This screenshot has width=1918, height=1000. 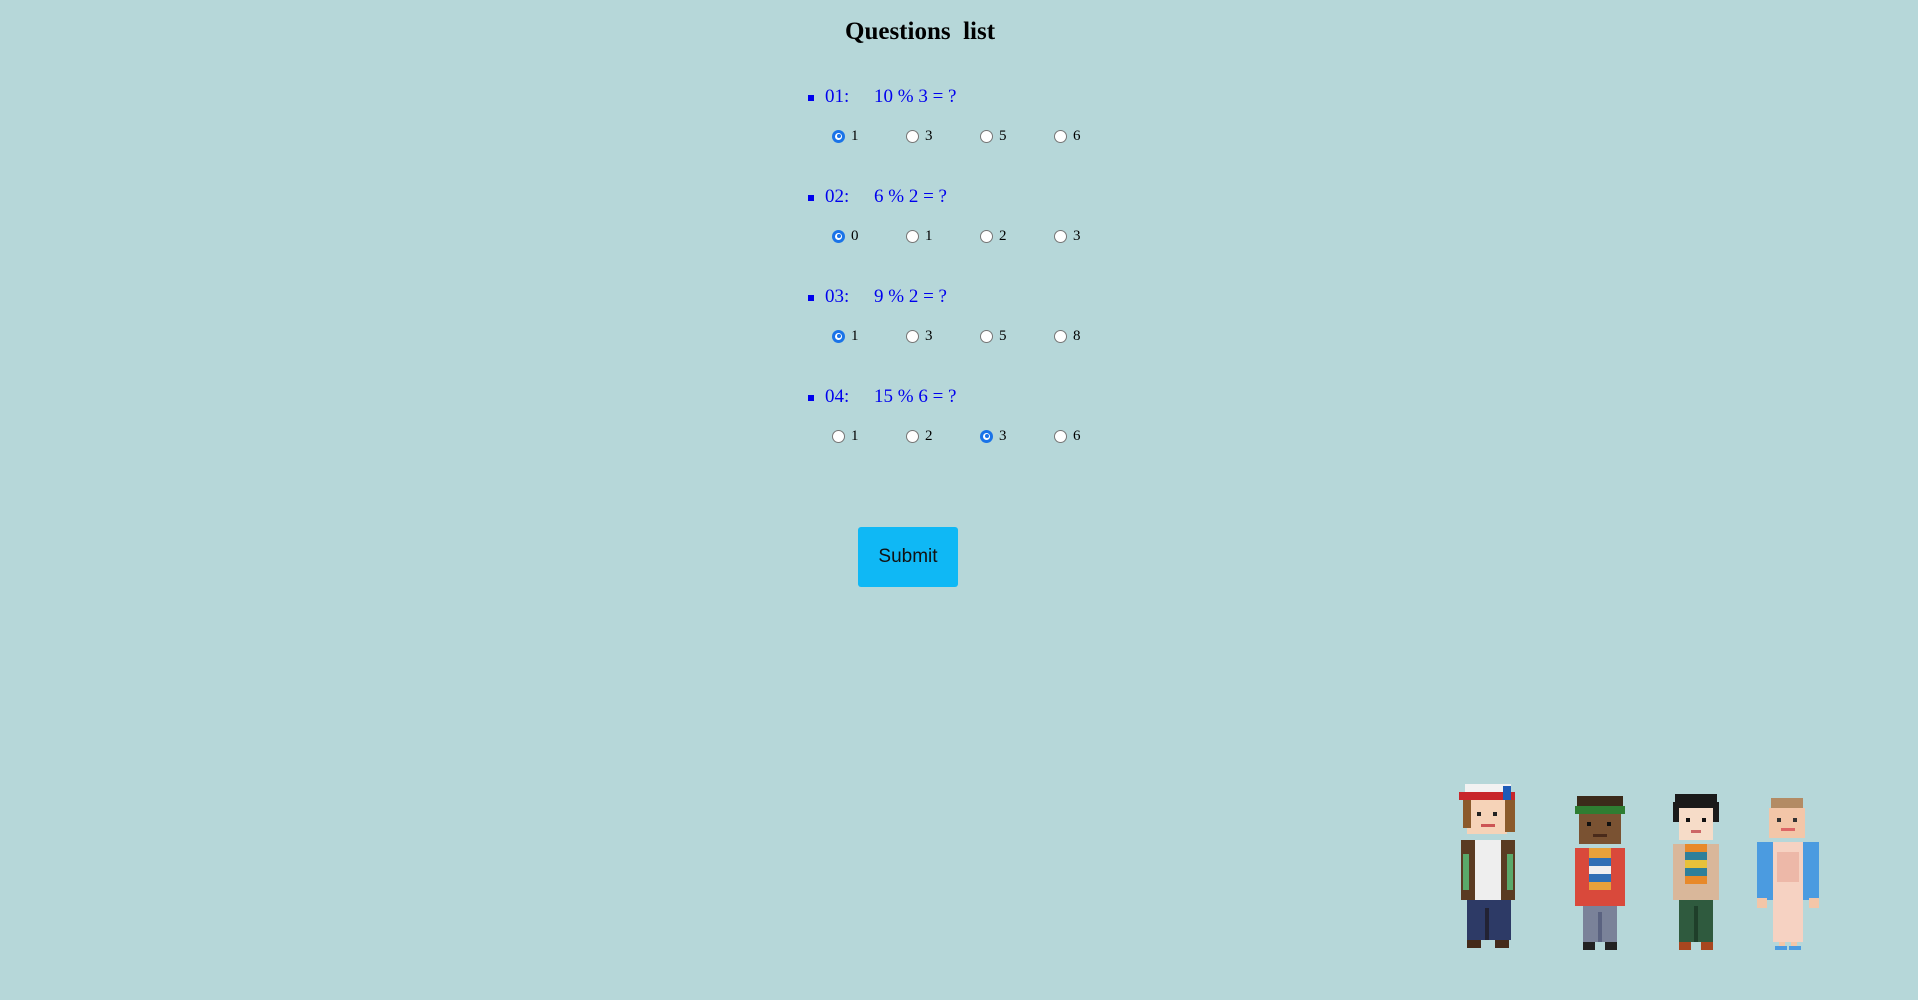 I want to click on question-number: 03:, so click(x=837, y=296).